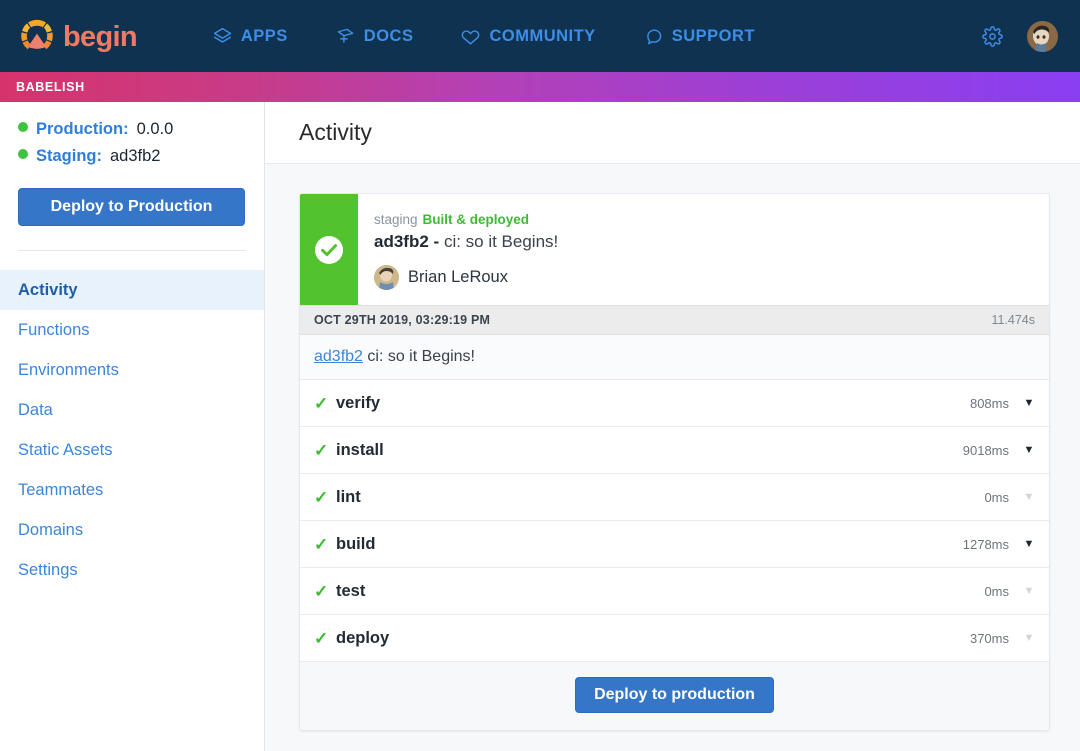 The height and width of the screenshot is (751, 1080). What do you see at coordinates (402, 320) in the screenshot?
I see `build-timestamp: OCT 29TH 2019, 03:29:19 PM` at bounding box center [402, 320].